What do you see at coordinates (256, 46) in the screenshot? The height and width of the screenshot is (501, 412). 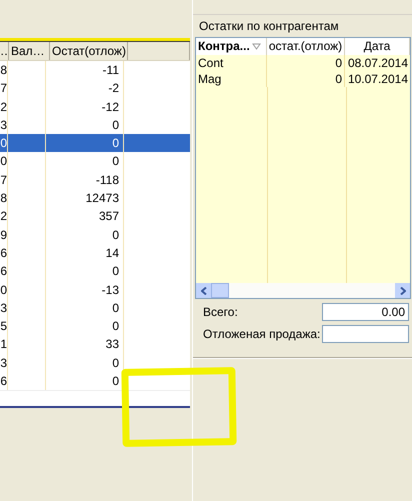 I see `sort-icon` at bounding box center [256, 46].